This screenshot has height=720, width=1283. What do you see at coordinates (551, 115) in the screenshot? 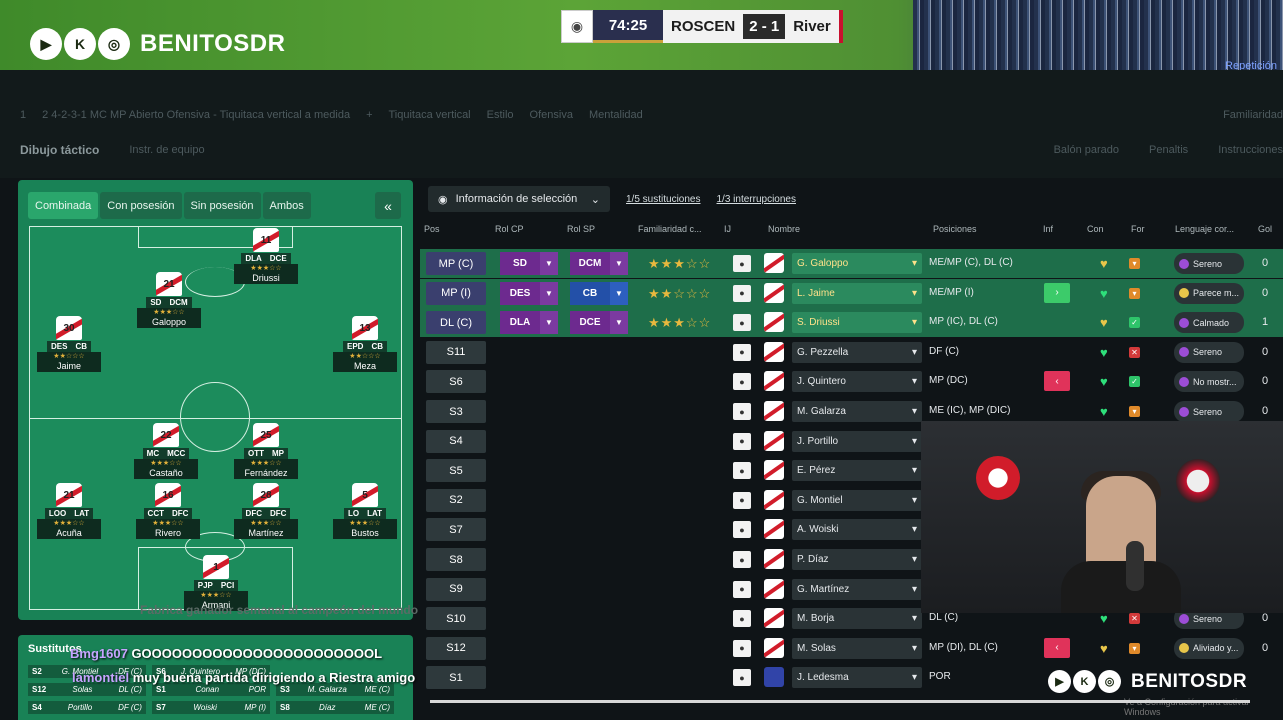
I see `mentality-select: Ofensiva` at bounding box center [551, 115].